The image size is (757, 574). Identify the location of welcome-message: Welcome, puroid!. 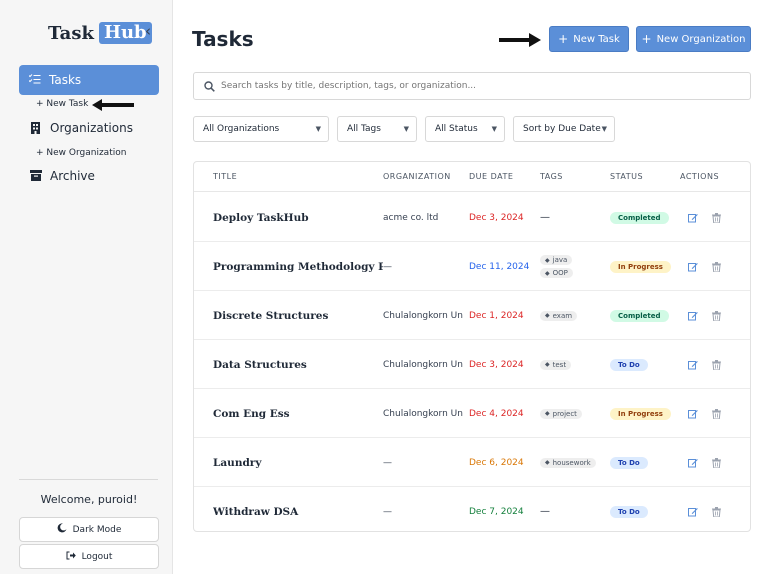
(89, 499).